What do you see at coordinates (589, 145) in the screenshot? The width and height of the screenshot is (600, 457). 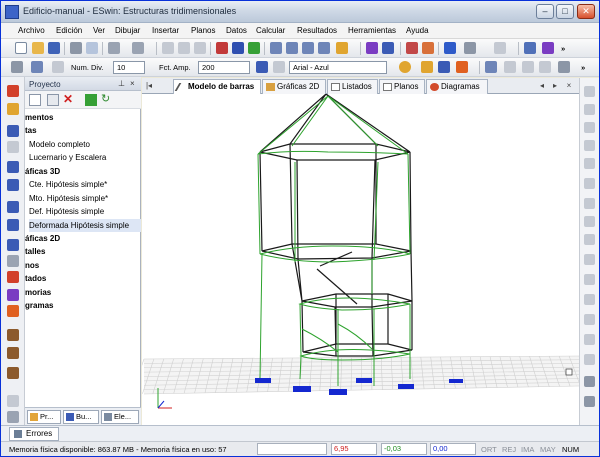 I see `view-front-icon` at bounding box center [589, 145].